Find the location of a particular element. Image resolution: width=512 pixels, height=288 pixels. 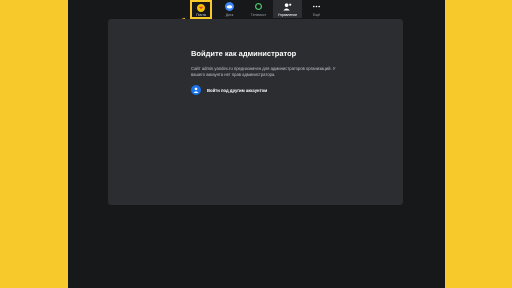

tool-telemost-label: Телемост is located at coordinates (258, 15).